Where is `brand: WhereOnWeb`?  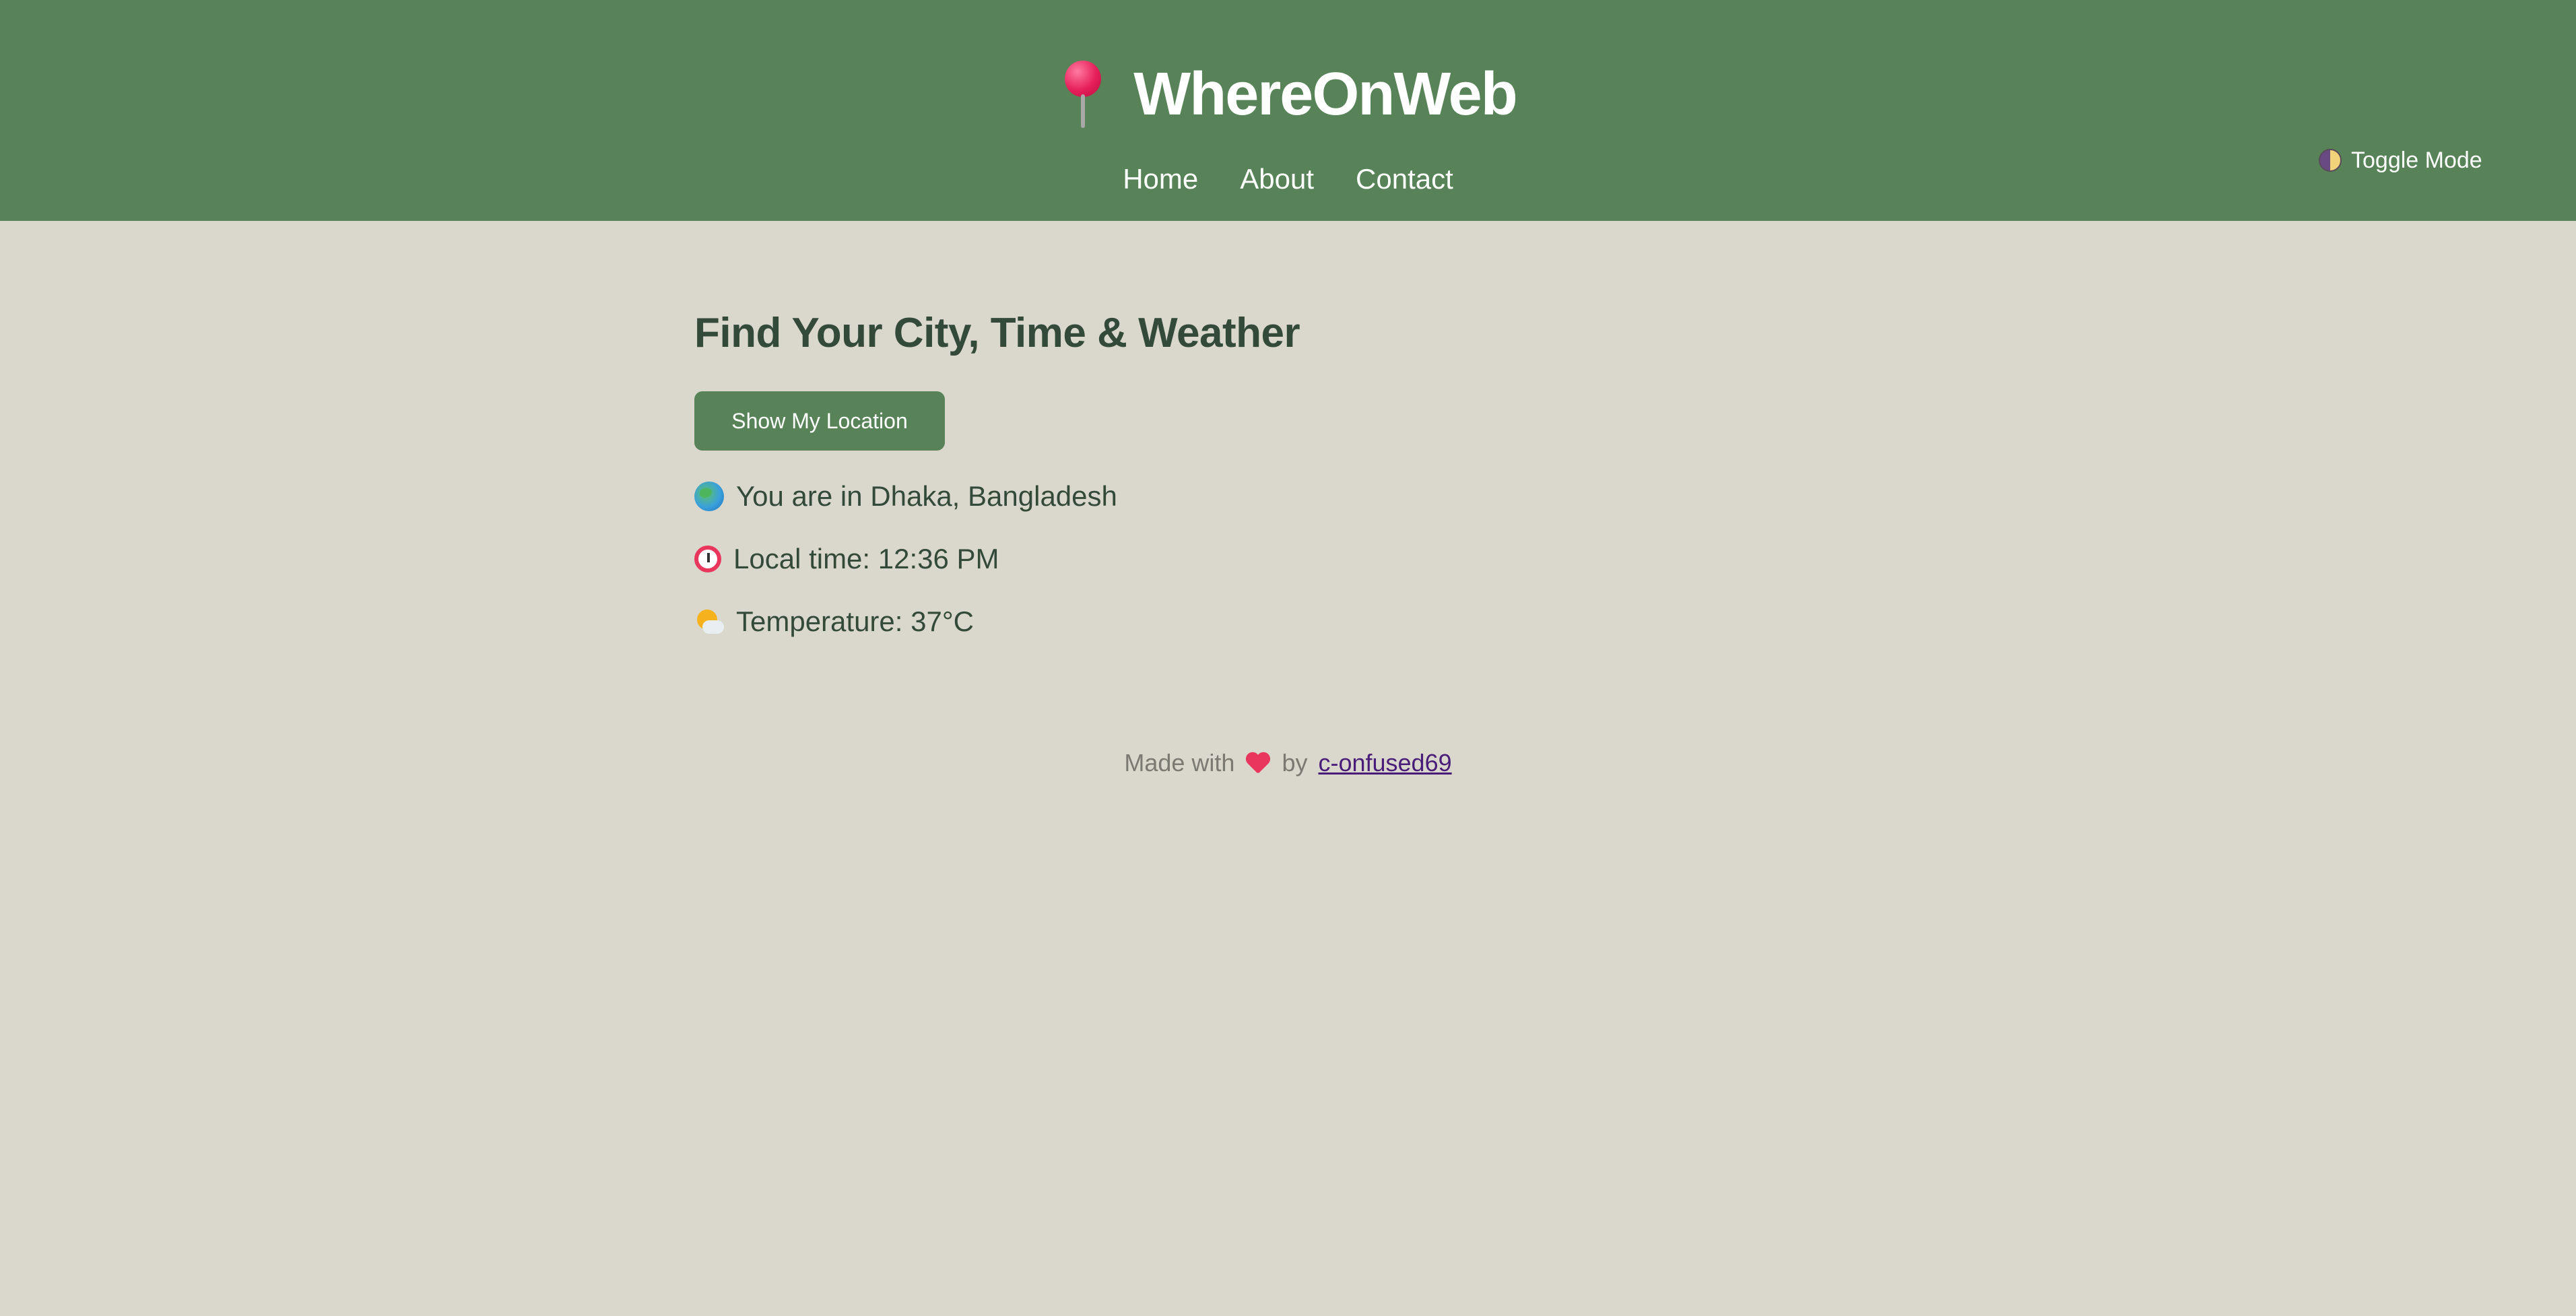
brand: WhereOnWeb is located at coordinates (1288, 94).